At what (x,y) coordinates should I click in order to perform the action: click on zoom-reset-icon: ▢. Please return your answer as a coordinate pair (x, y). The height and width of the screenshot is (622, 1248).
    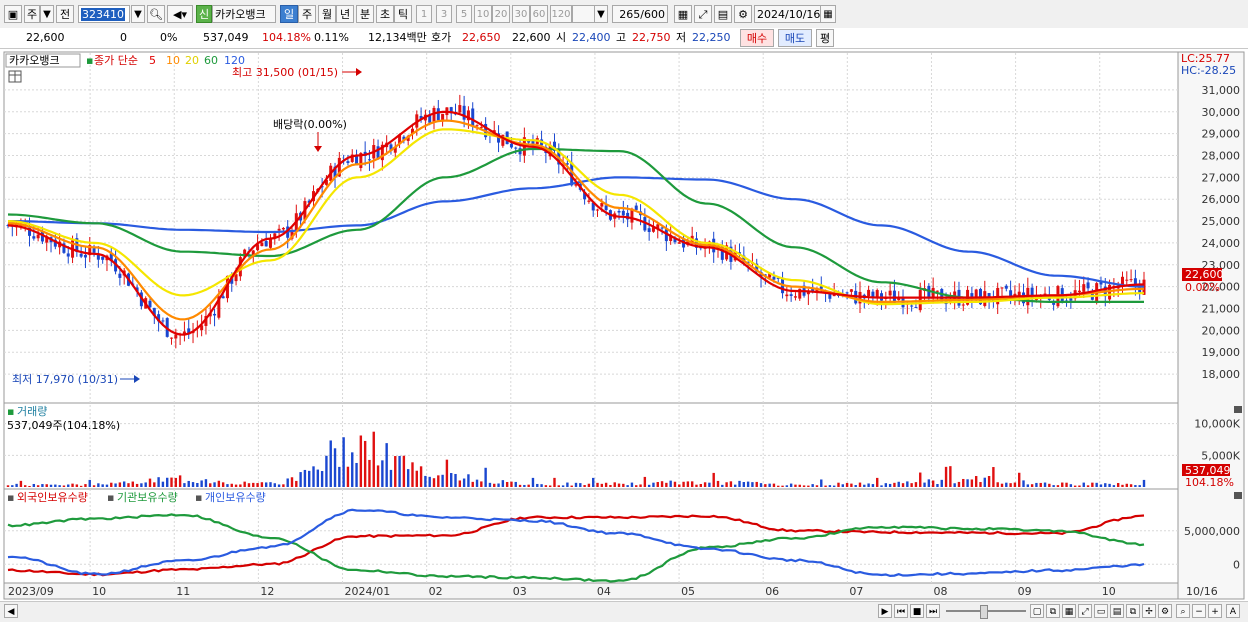
    Looking at the image, I should click on (1037, 611).